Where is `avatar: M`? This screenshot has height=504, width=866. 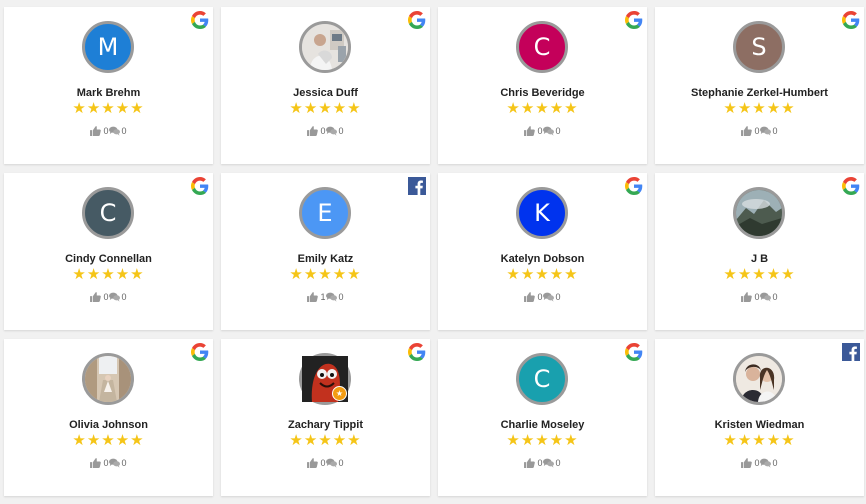
avatar: M is located at coordinates (108, 47).